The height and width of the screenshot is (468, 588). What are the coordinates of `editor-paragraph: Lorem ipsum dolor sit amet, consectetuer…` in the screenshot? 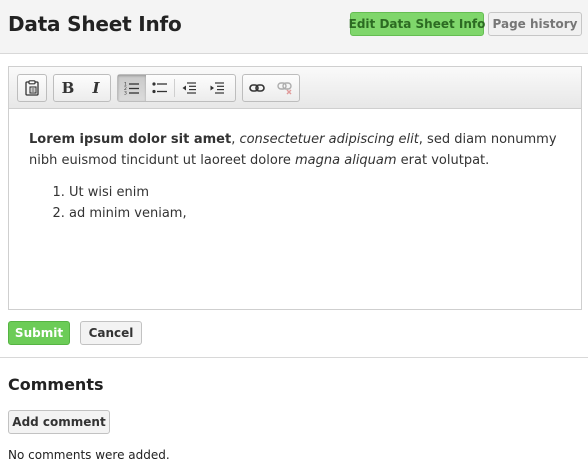 It's located at (299, 150).